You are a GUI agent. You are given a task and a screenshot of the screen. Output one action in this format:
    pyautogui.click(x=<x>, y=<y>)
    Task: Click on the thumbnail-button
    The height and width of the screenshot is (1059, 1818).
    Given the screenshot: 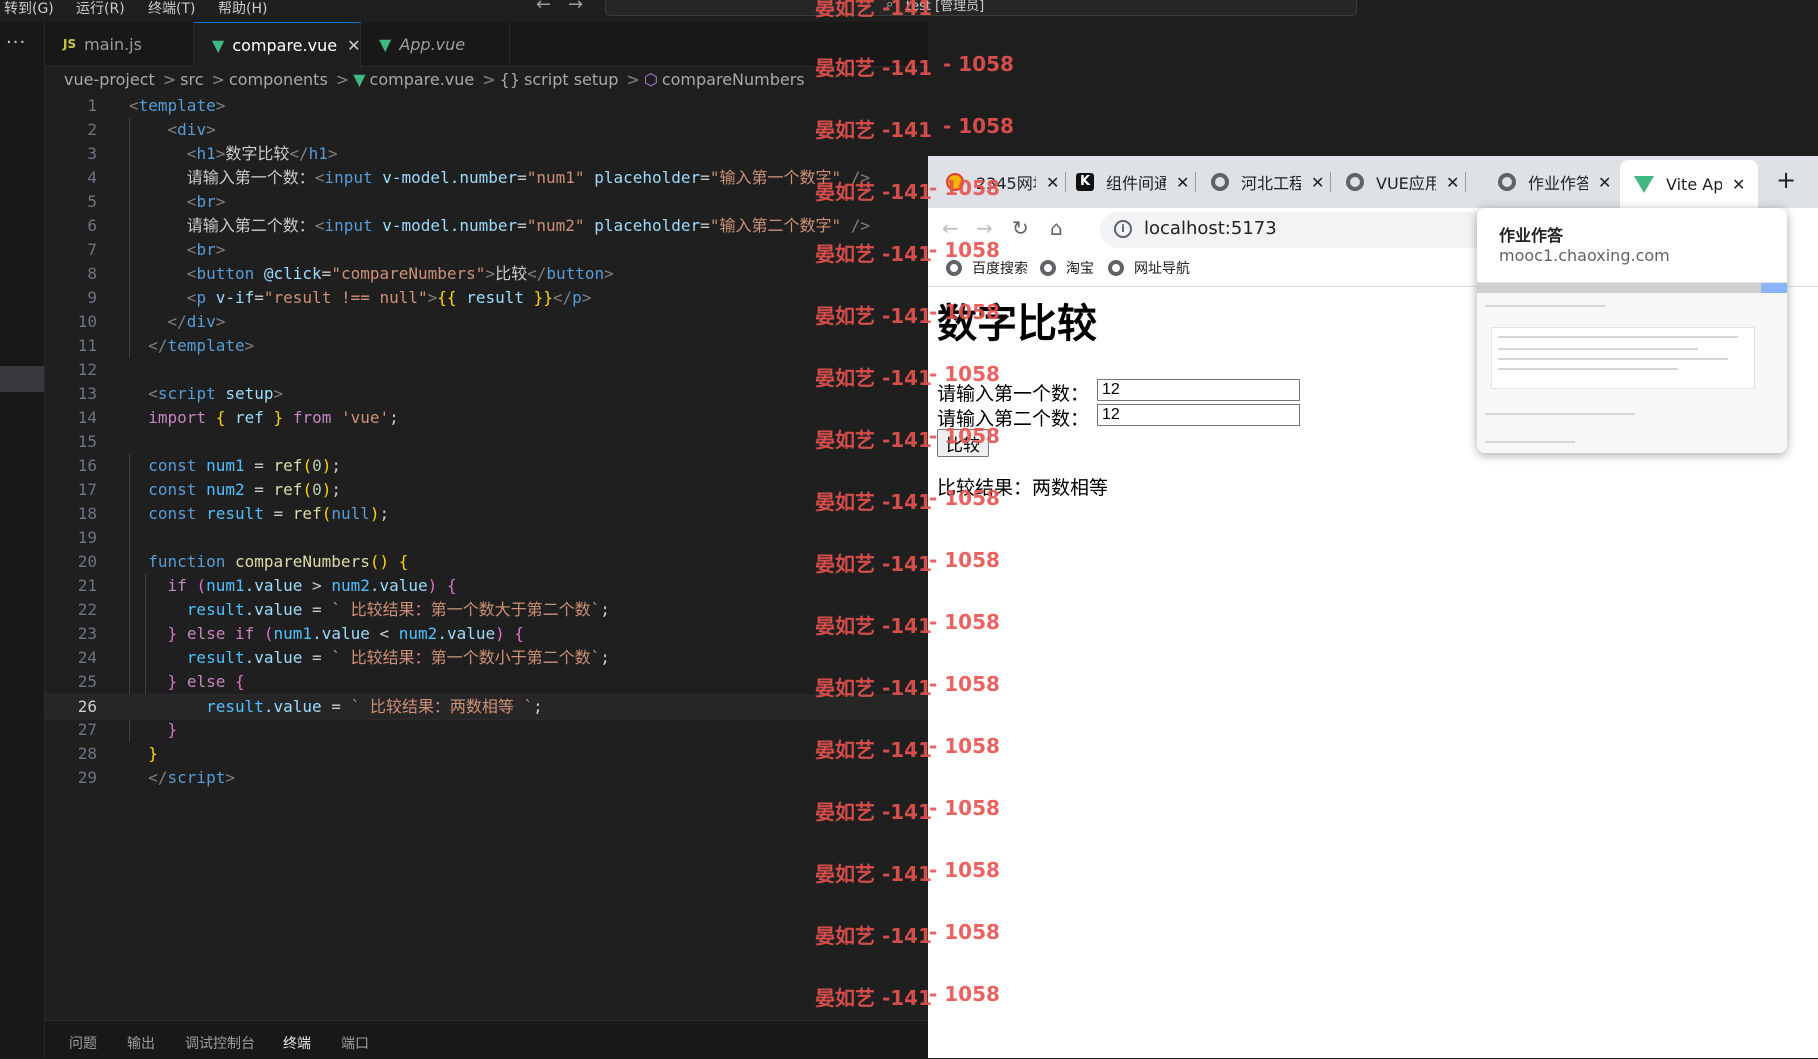 What is the action you would take?
    pyautogui.click(x=1774, y=288)
    